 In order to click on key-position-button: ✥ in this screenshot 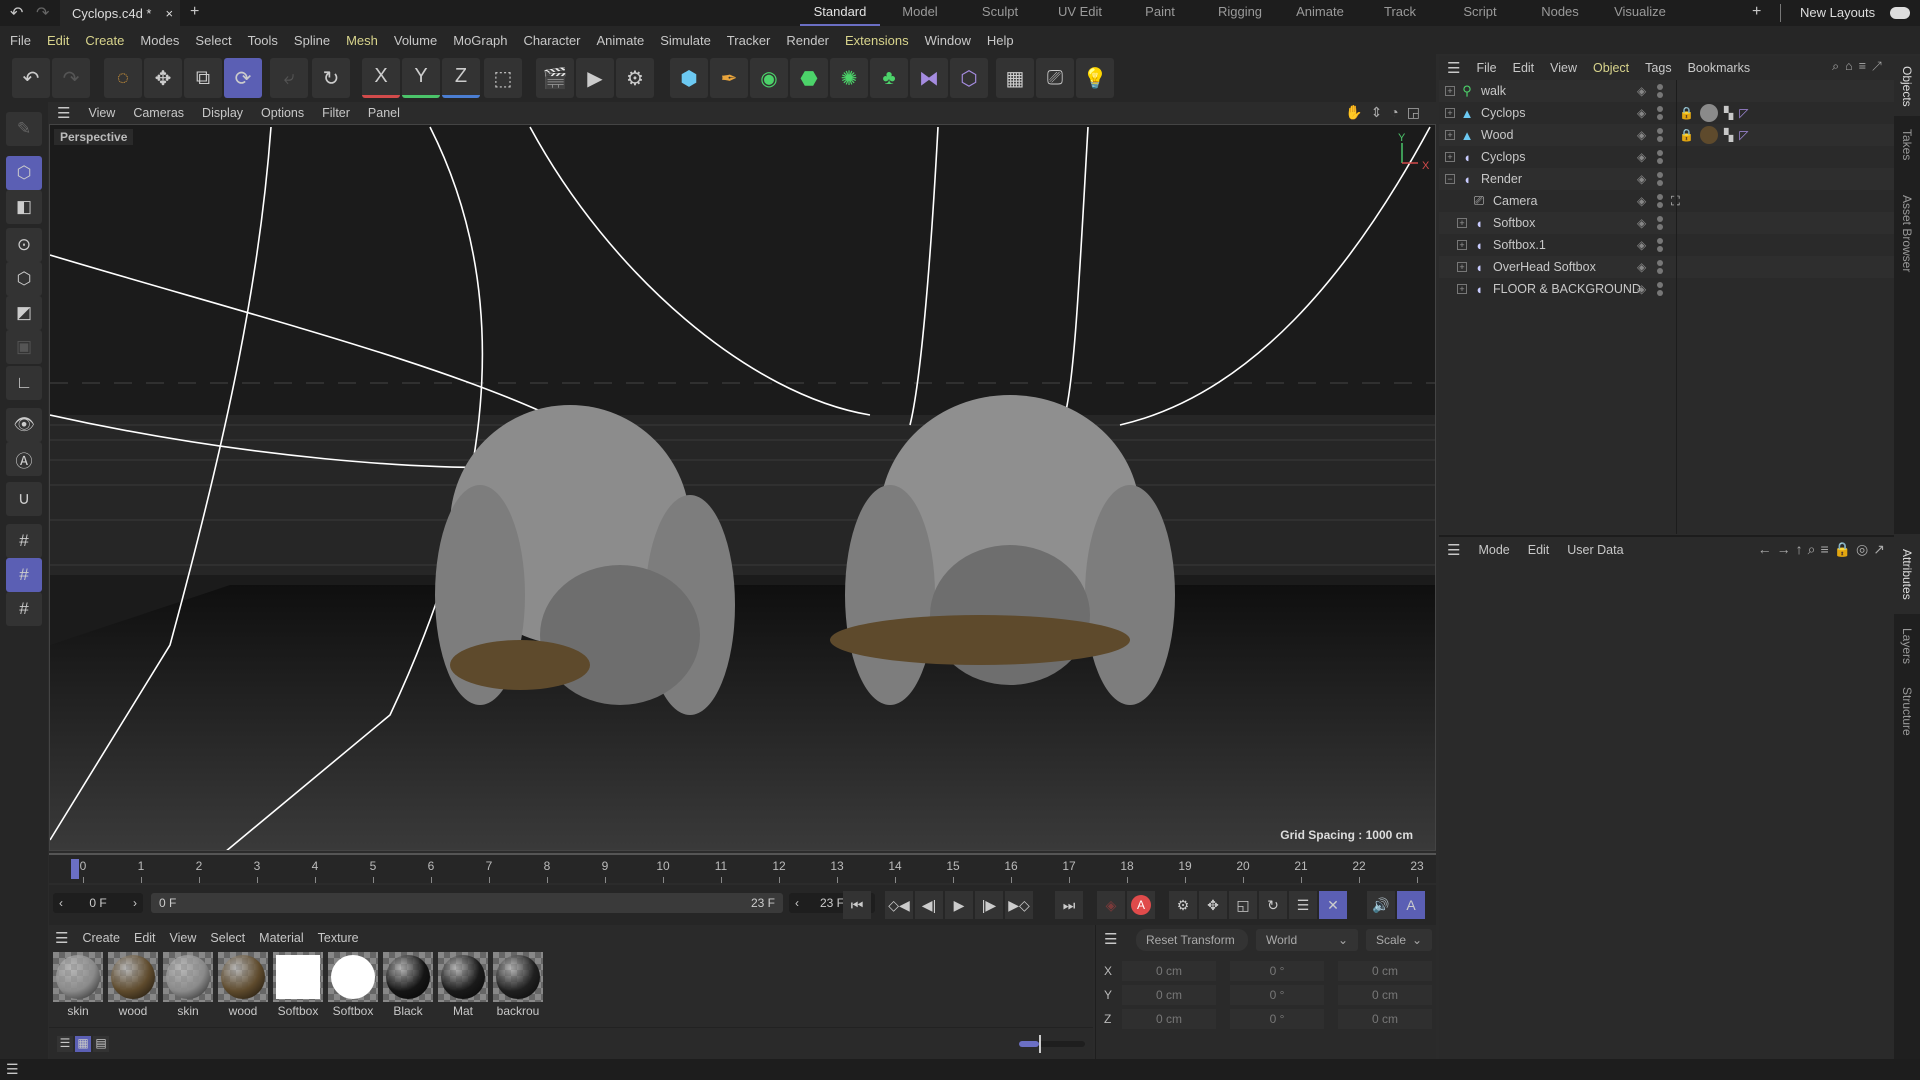, I will do `click(1213, 905)`.